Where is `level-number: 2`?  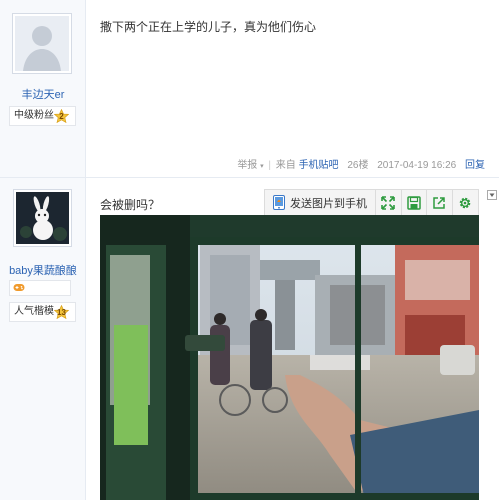 level-number: 2 is located at coordinates (61, 116).